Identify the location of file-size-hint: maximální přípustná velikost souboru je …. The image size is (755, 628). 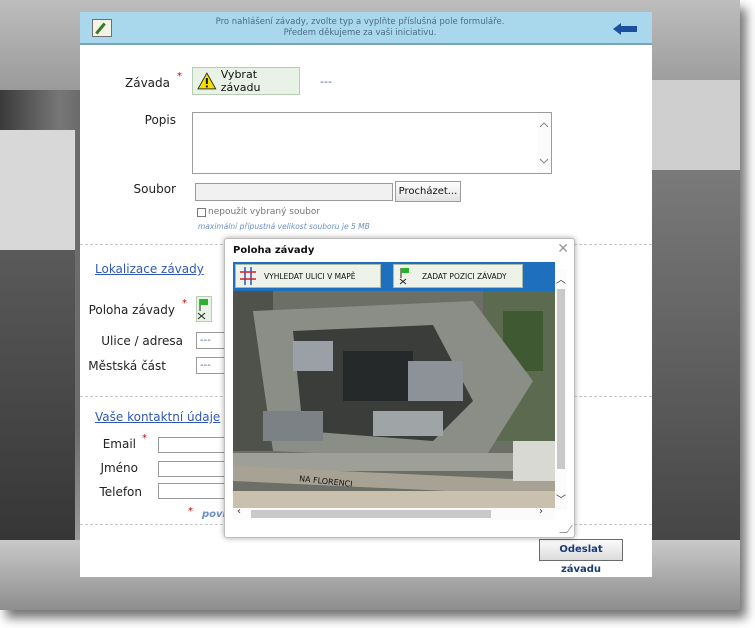
(284, 226).